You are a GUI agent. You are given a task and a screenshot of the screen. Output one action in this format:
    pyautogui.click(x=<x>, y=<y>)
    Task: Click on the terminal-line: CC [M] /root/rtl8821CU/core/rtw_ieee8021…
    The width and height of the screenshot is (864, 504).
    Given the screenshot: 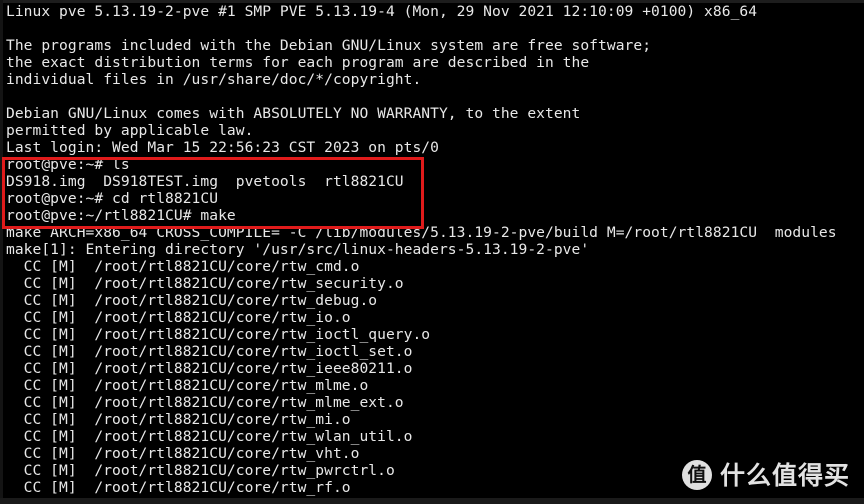 What is the action you would take?
    pyautogui.click(x=209, y=368)
    